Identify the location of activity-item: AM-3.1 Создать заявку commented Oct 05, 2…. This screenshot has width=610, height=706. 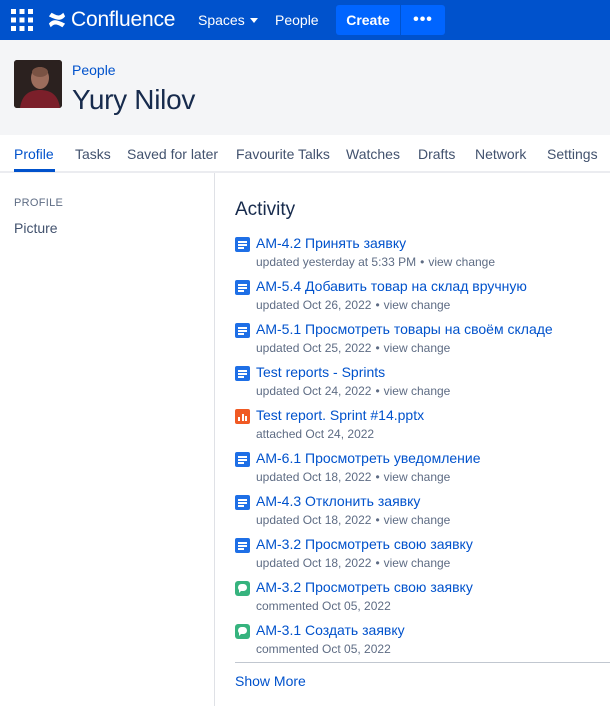
(422, 642).